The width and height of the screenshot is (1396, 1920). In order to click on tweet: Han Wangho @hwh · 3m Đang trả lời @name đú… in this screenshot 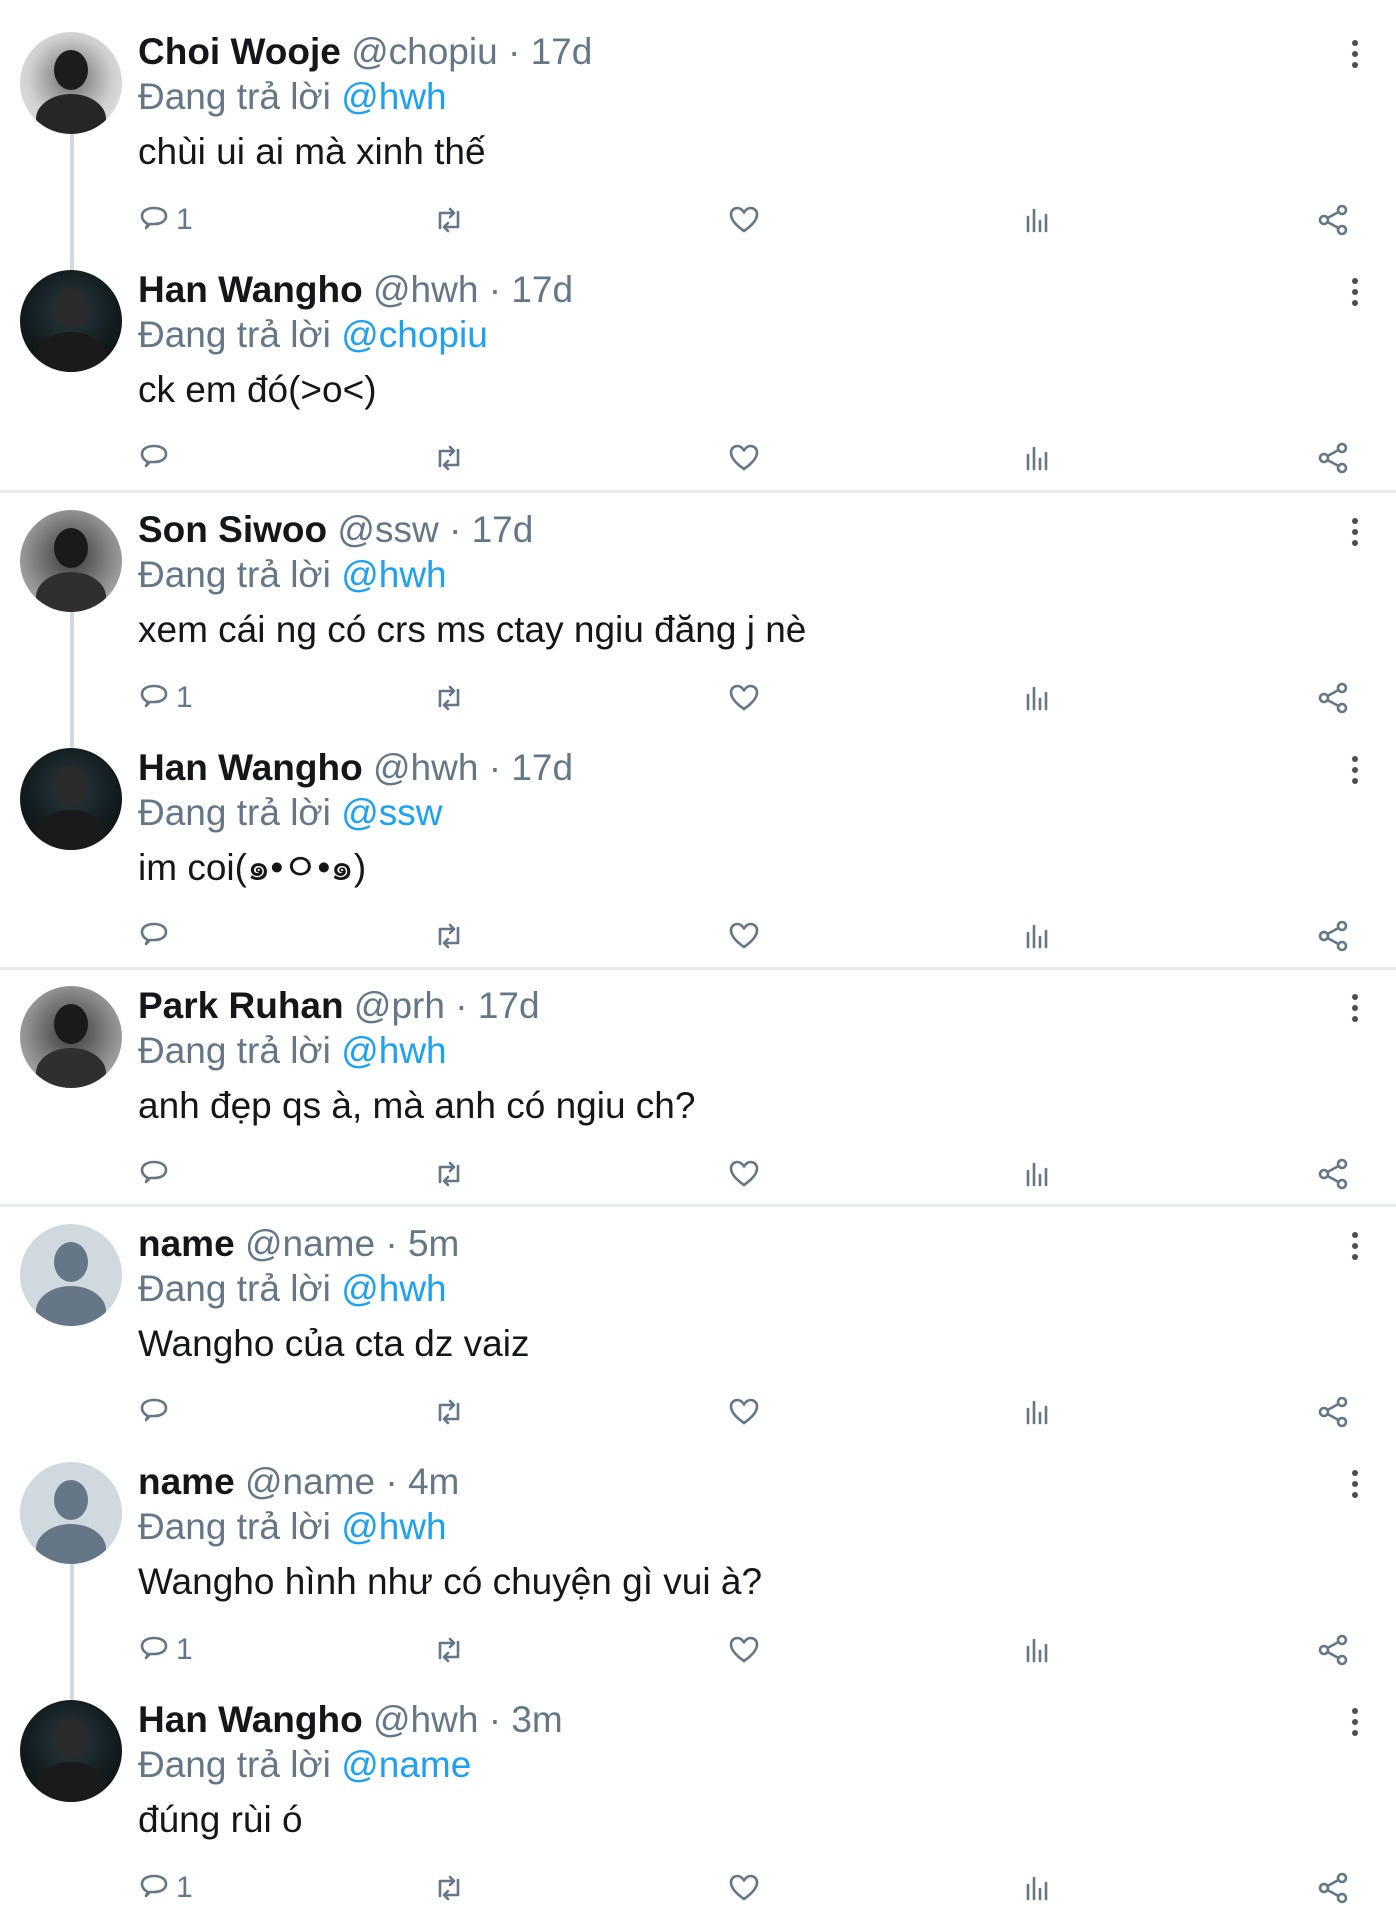, I will do `click(698, 1787)`.